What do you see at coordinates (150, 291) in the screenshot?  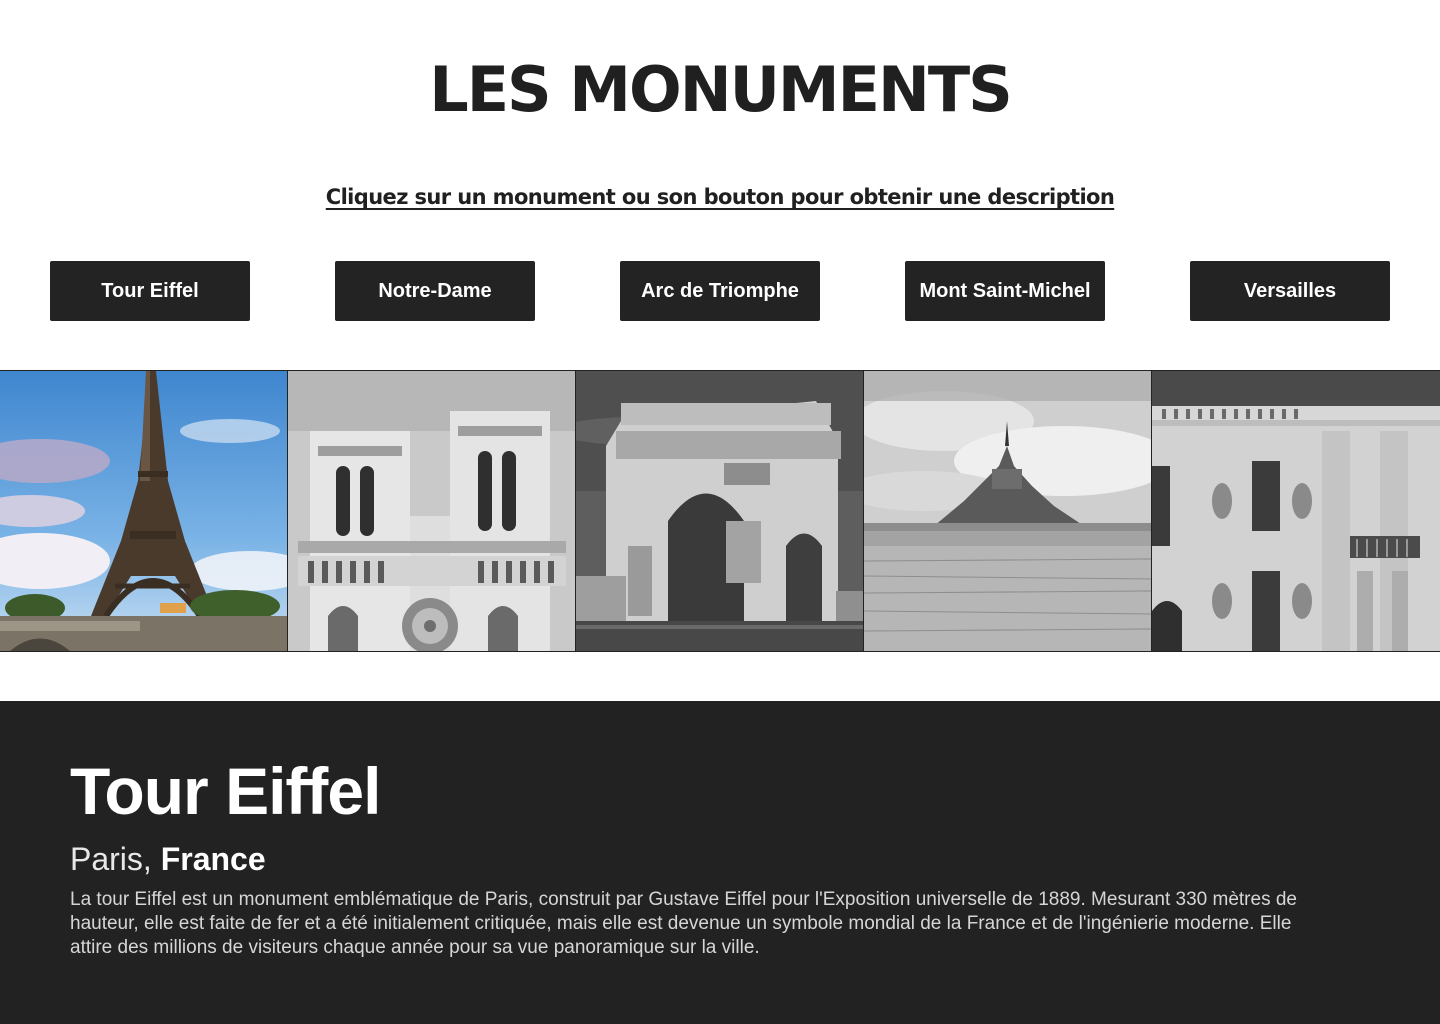 I see `tour-eiffel-button: Tour Eiffel` at bounding box center [150, 291].